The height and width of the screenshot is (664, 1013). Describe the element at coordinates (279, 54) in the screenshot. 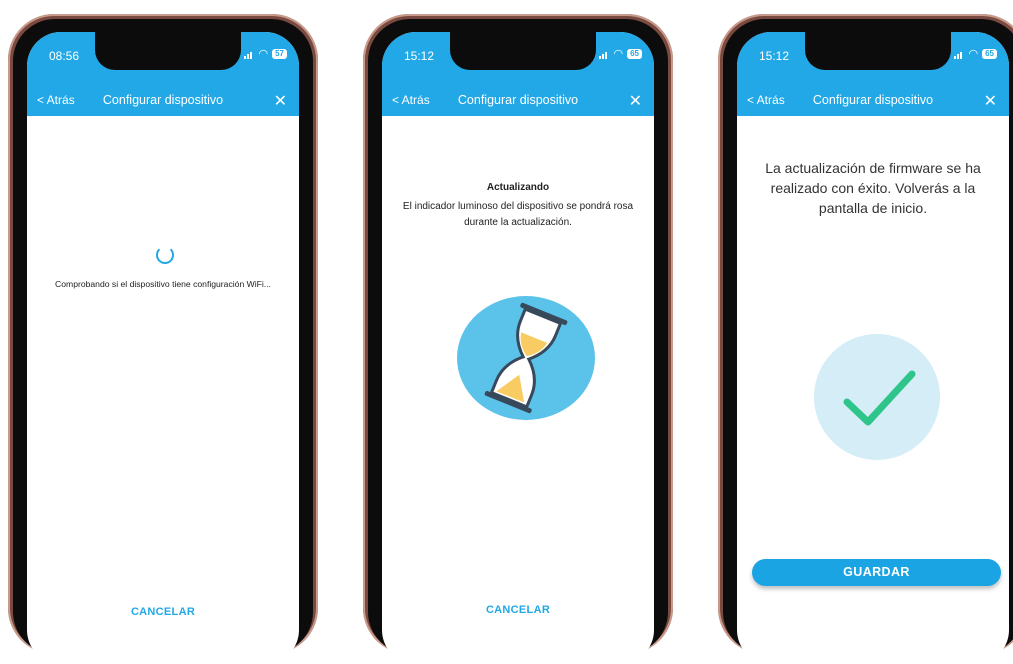

I see `battery-icon: 57` at that location.